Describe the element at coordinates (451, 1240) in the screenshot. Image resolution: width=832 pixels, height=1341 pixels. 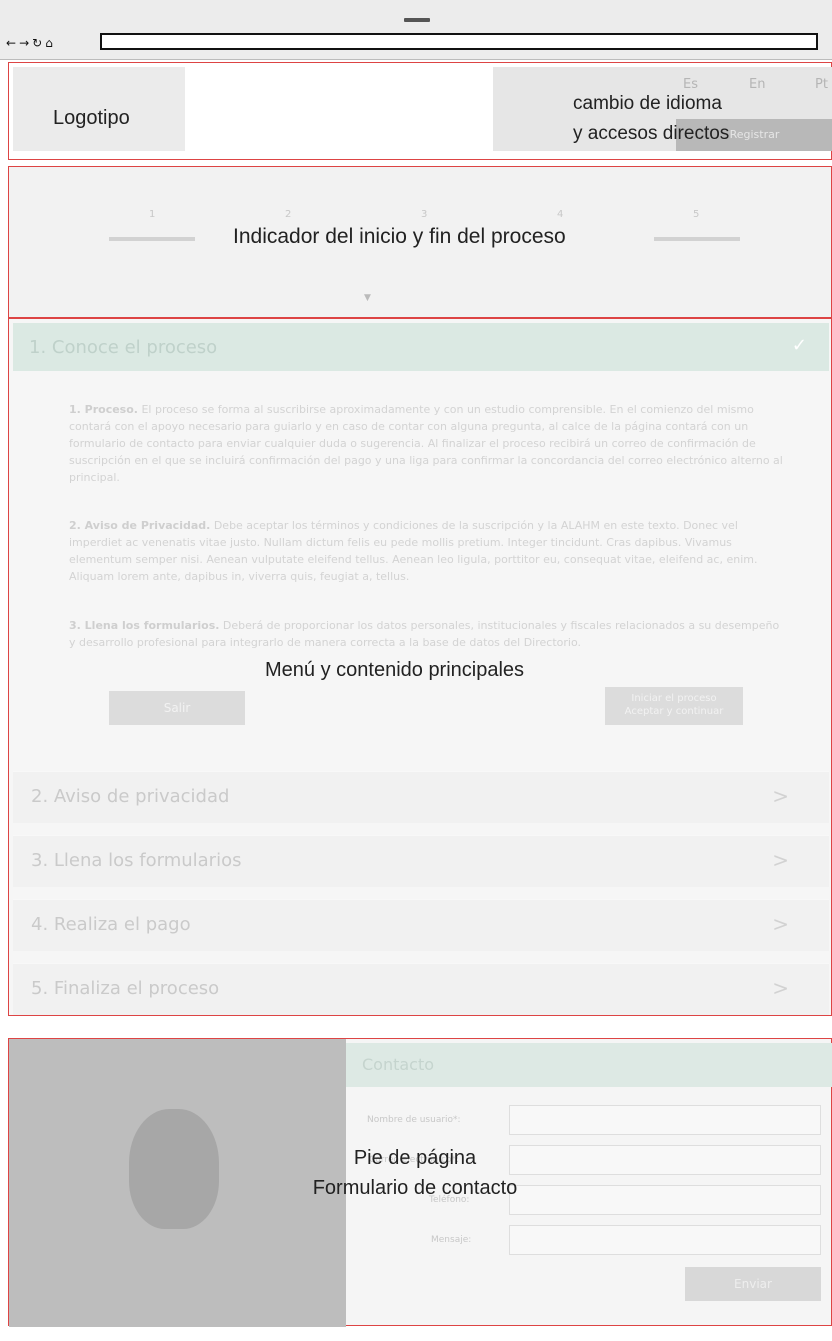
I see `message-label: Mensaje:` at that location.